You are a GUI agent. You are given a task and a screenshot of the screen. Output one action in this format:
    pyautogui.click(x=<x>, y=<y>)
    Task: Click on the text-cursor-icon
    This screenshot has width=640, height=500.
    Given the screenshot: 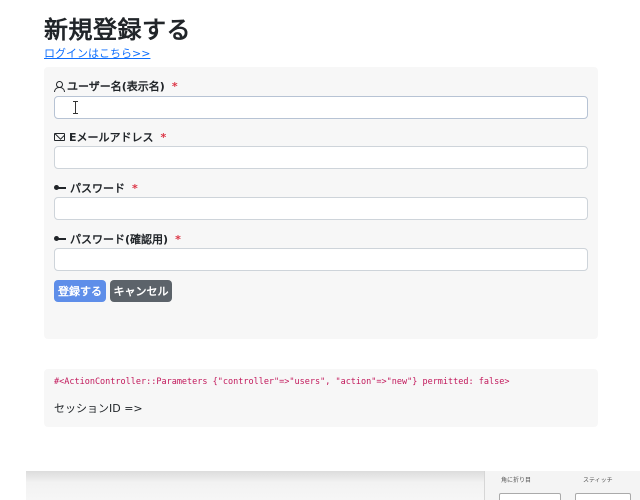 What is the action you would take?
    pyautogui.click(x=75, y=107)
    